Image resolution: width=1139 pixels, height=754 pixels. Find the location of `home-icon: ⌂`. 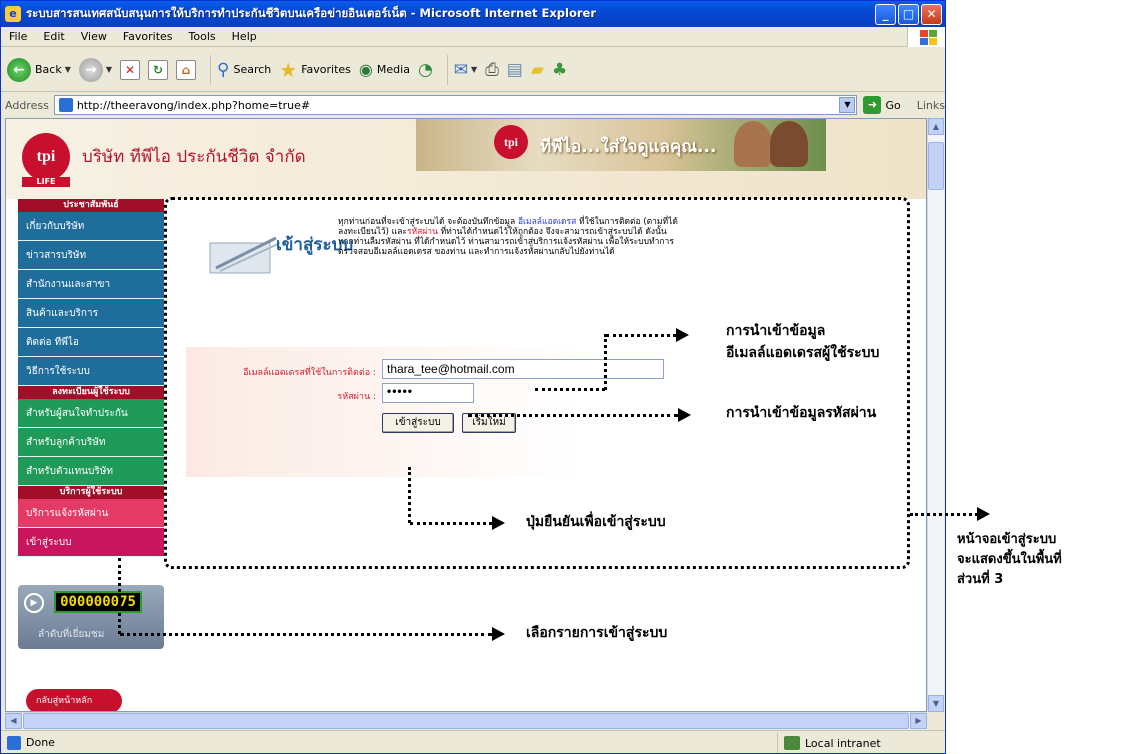

home-icon: ⌂ is located at coordinates (186, 69).